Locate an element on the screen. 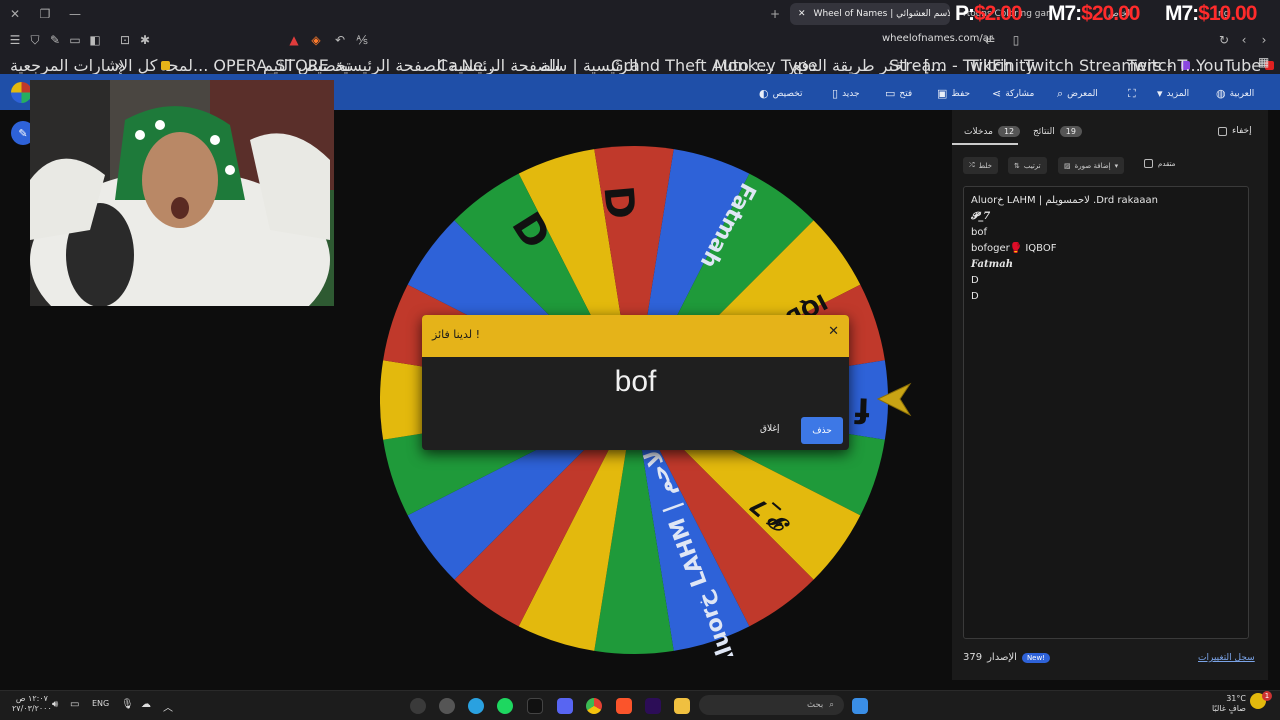  nav-more: ▾ المزيد is located at coordinates (1173, 93).